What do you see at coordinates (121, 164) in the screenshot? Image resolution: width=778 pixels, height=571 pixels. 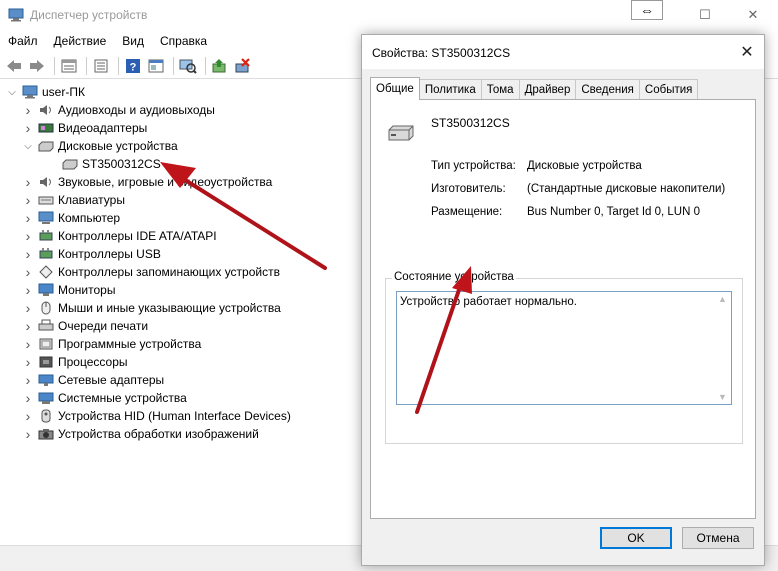 I see `tree-child-label: ST3500312CS` at bounding box center [121, 164].